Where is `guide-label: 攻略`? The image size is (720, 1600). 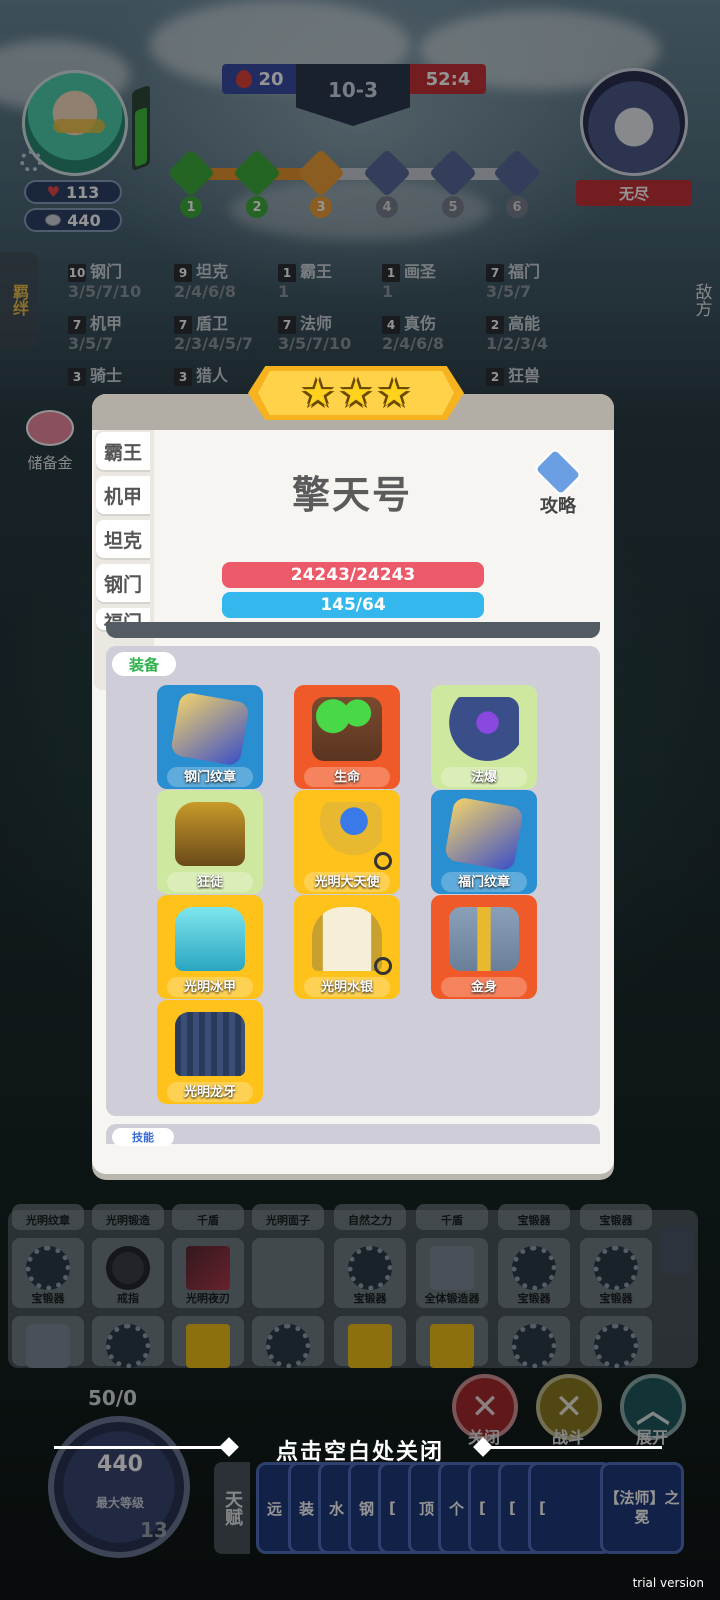
guide-label: 攻略 is located at coordinates (558, 506).